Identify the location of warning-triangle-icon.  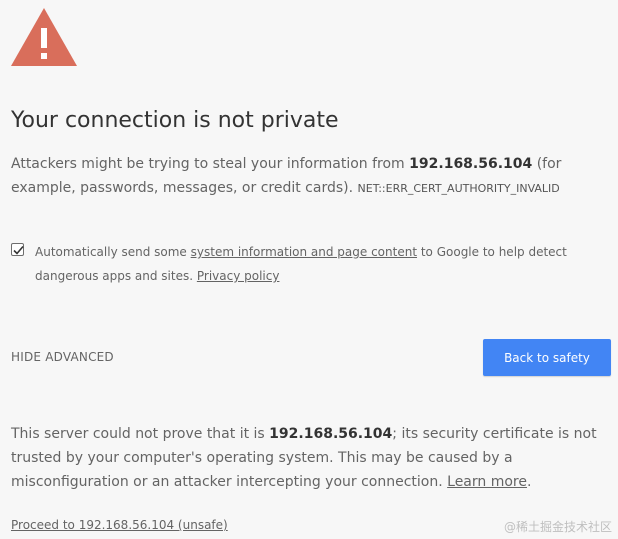
(44, 37).